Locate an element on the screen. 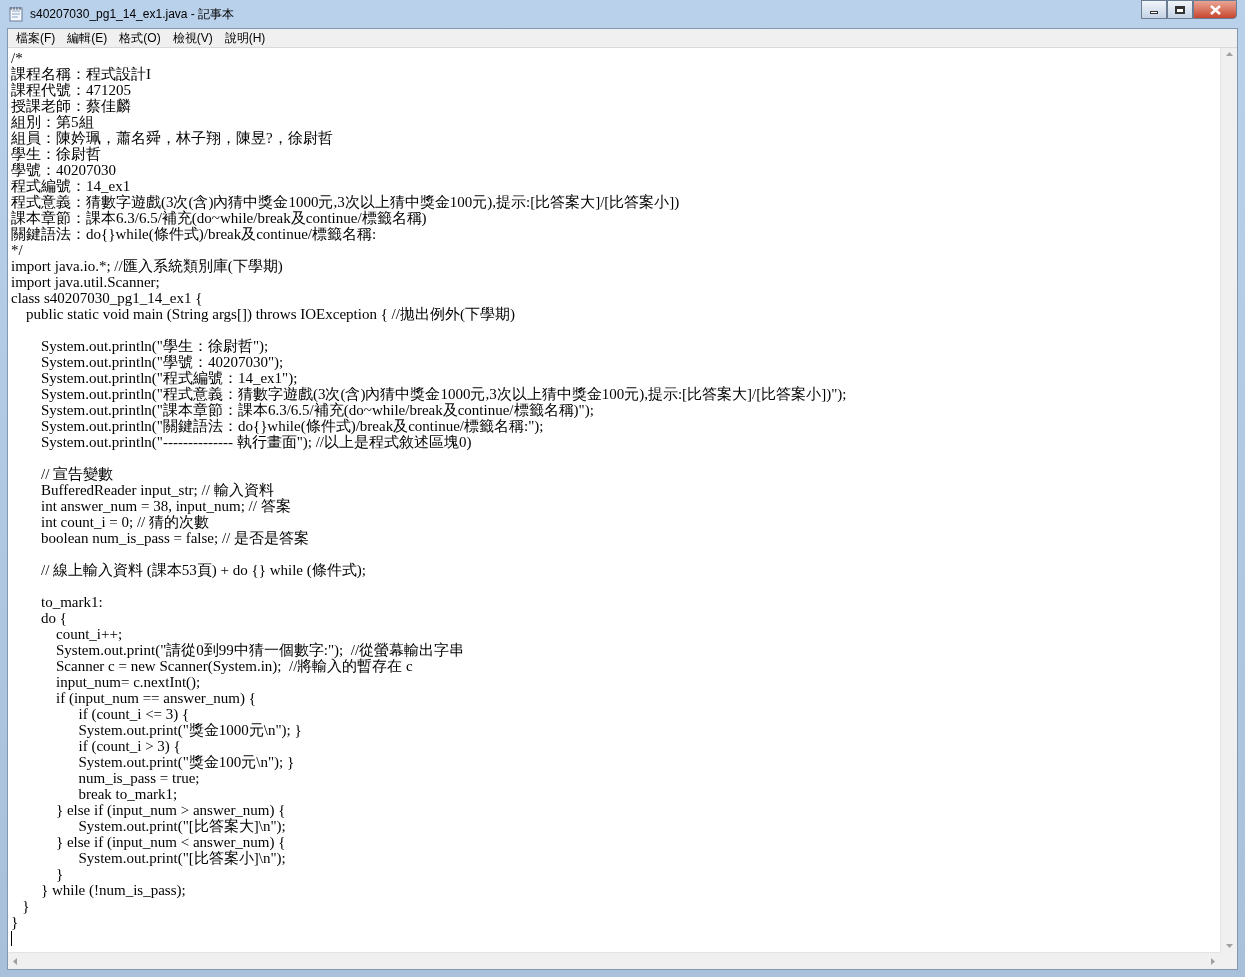 The width and height of the screenshot is (1245, 977). maximize-icon is located at coordinates (1180, 9).